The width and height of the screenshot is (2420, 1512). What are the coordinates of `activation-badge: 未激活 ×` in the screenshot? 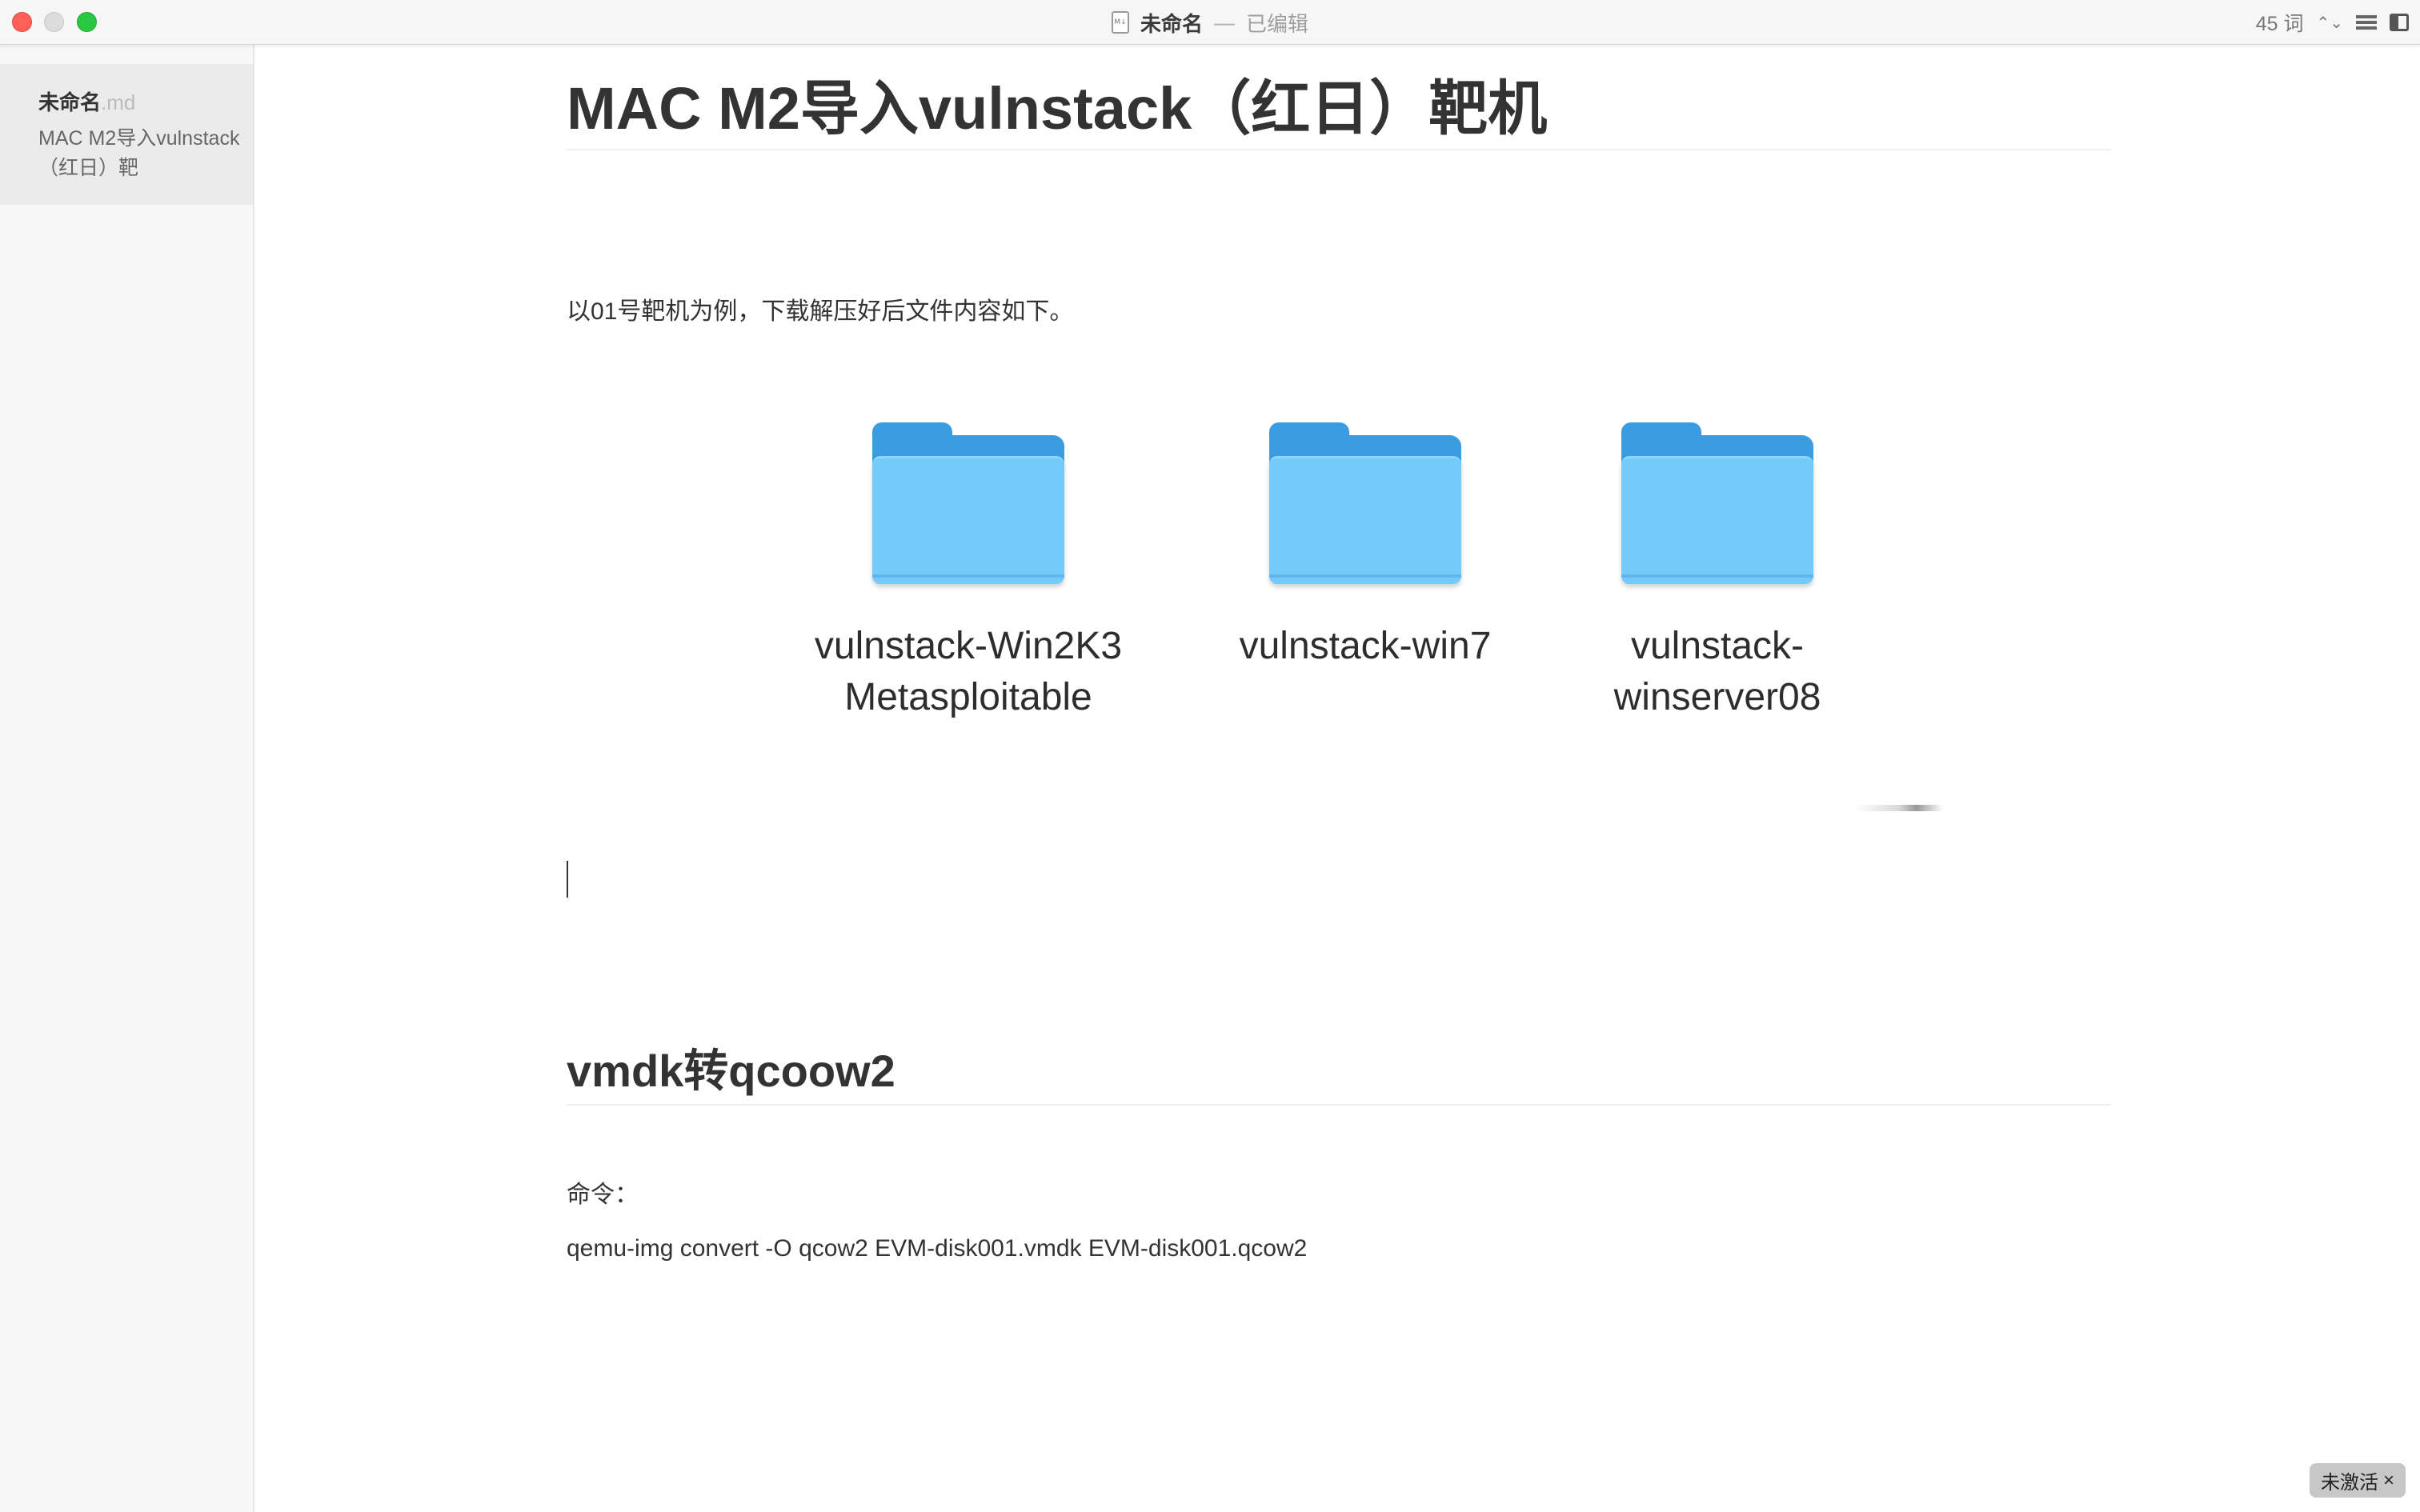 It's located at (2357, 1480).